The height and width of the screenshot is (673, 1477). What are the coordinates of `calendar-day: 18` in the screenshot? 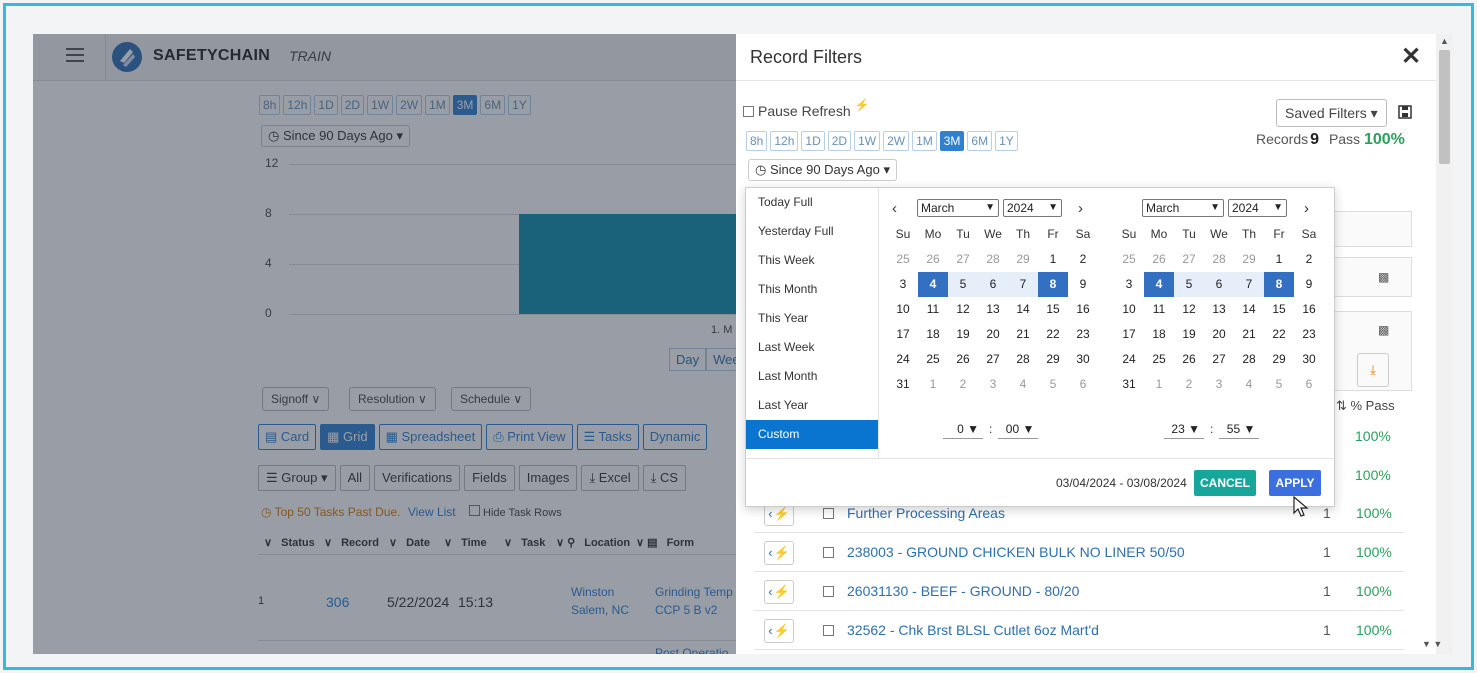 It's located at (933, 334).